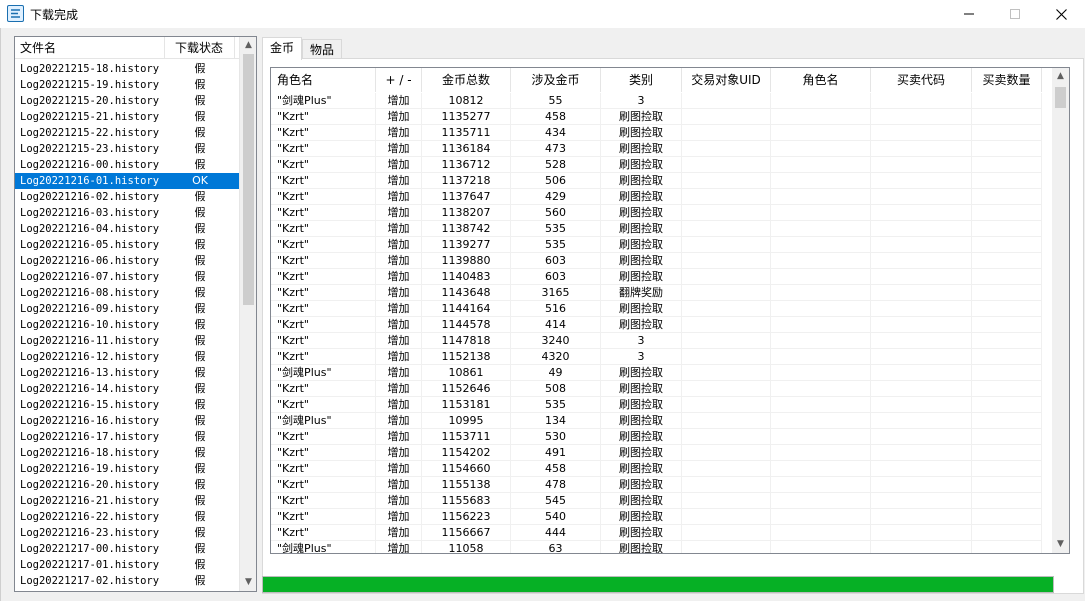 This screenshot has width=1085, height=601. What do you see at coordinates (200, 48) in the screenshot?
I see `column-header-status: 下载状态` at bounding box center [200, 48].